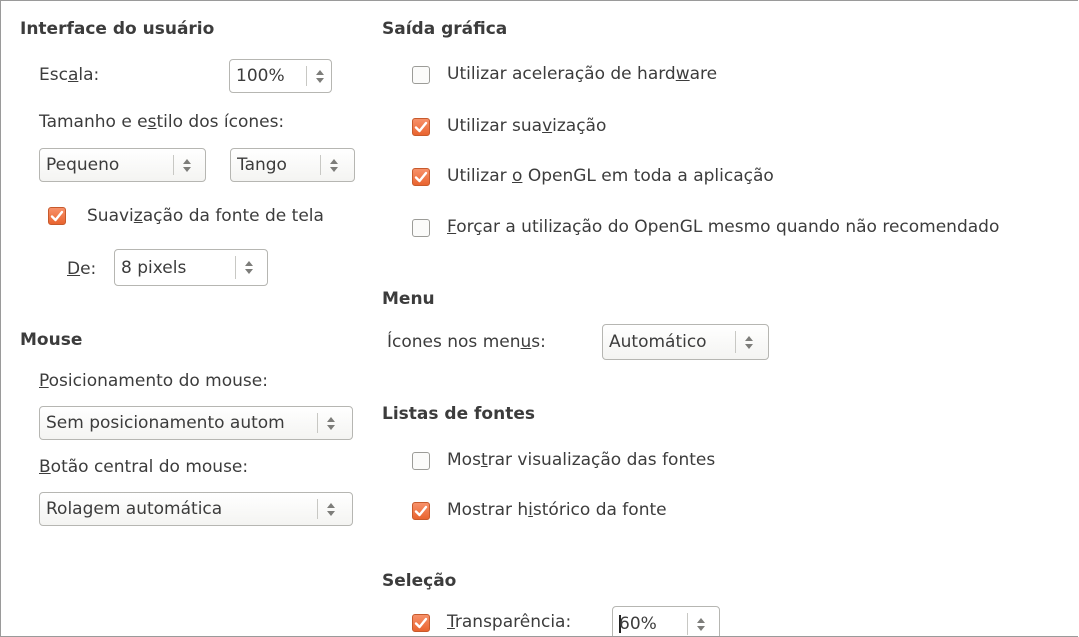 This screenshot has width=1079, height=637. What do you see at coordinates (419, 581) in the screenshot?
I see `selection-section-heading: Seleção` at bounding box center [419, 581].